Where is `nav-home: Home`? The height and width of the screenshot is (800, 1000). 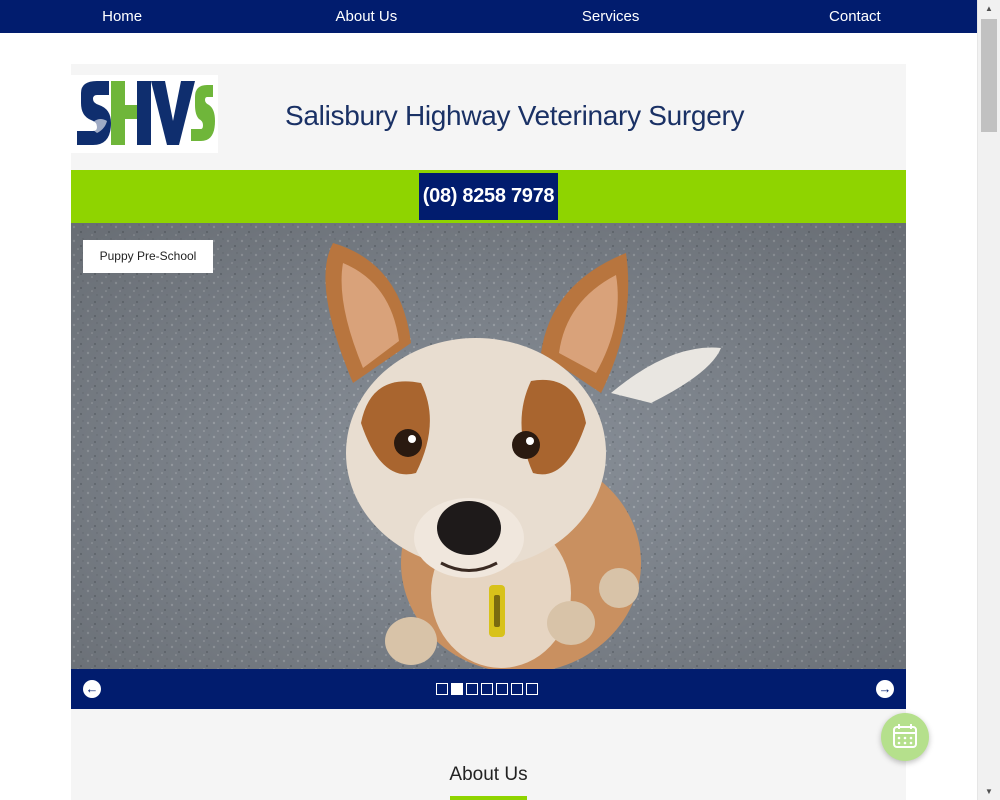
nav-home: Home is located at coordinates (122, 16).